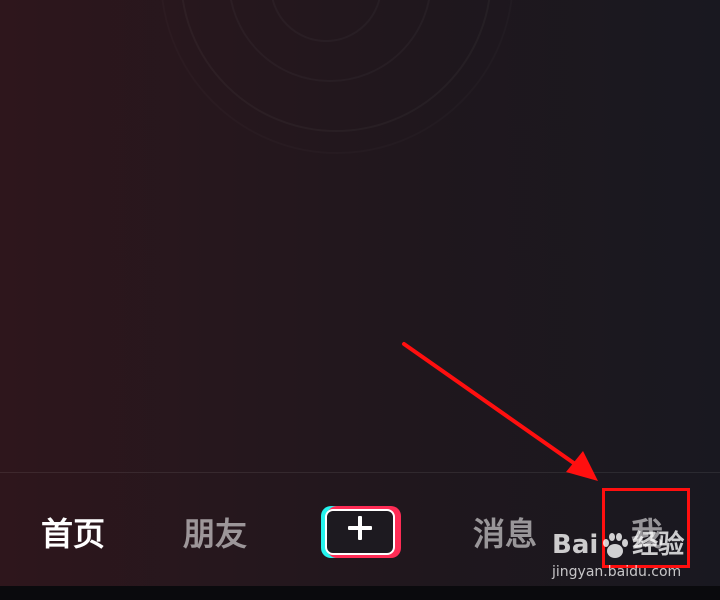  Describe the element at coordinates (658, 545) in the screenshot. I see `watermark-logo-right: 经验` at that location.